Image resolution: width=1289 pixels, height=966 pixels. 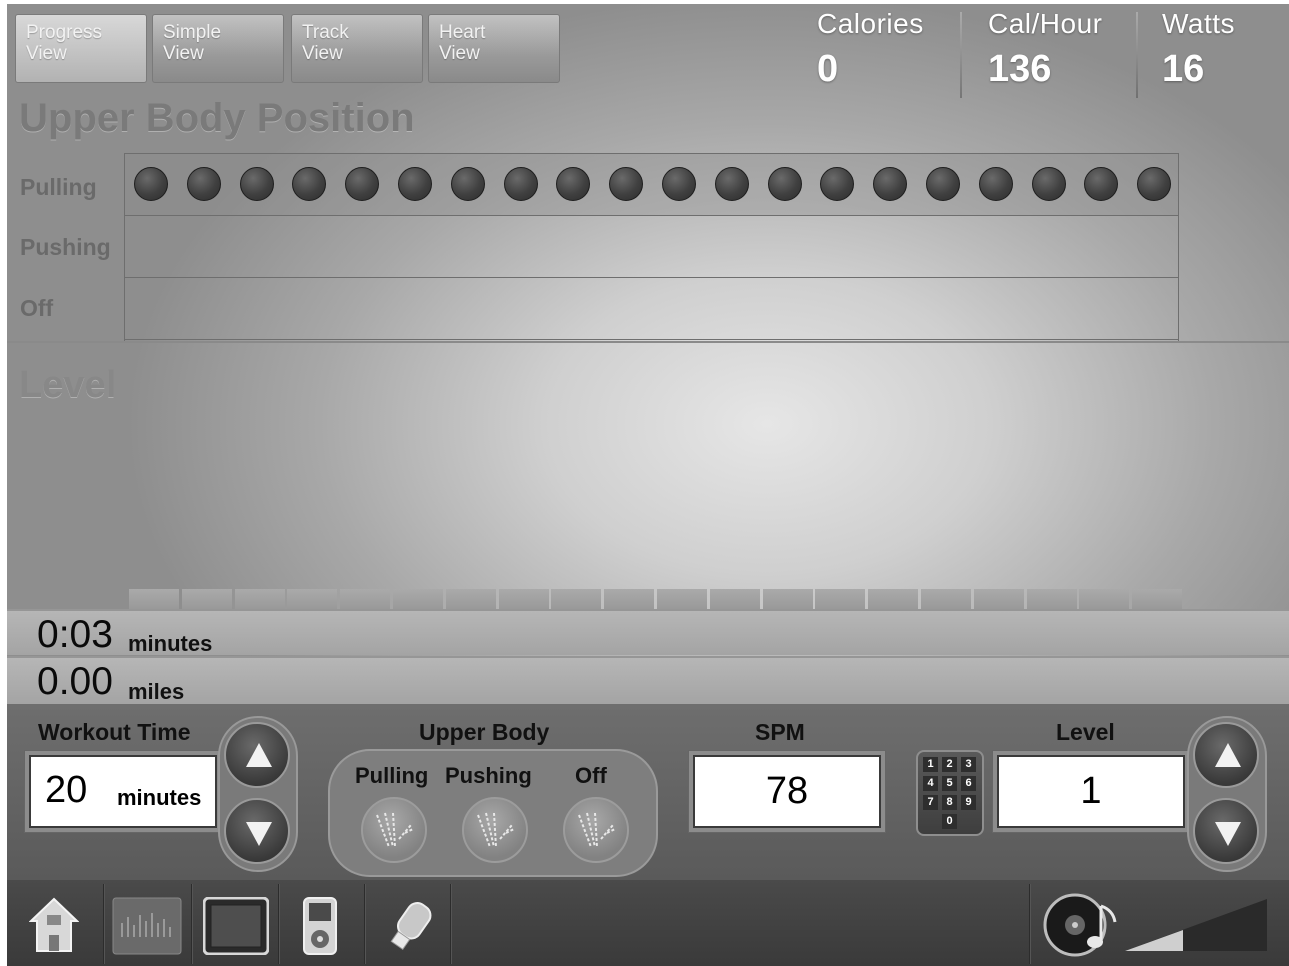 What do you see at coordinates (65, 247) in the screenshot?
I see `row-label-pushing: Pushing` at bounding box center [65, 247].